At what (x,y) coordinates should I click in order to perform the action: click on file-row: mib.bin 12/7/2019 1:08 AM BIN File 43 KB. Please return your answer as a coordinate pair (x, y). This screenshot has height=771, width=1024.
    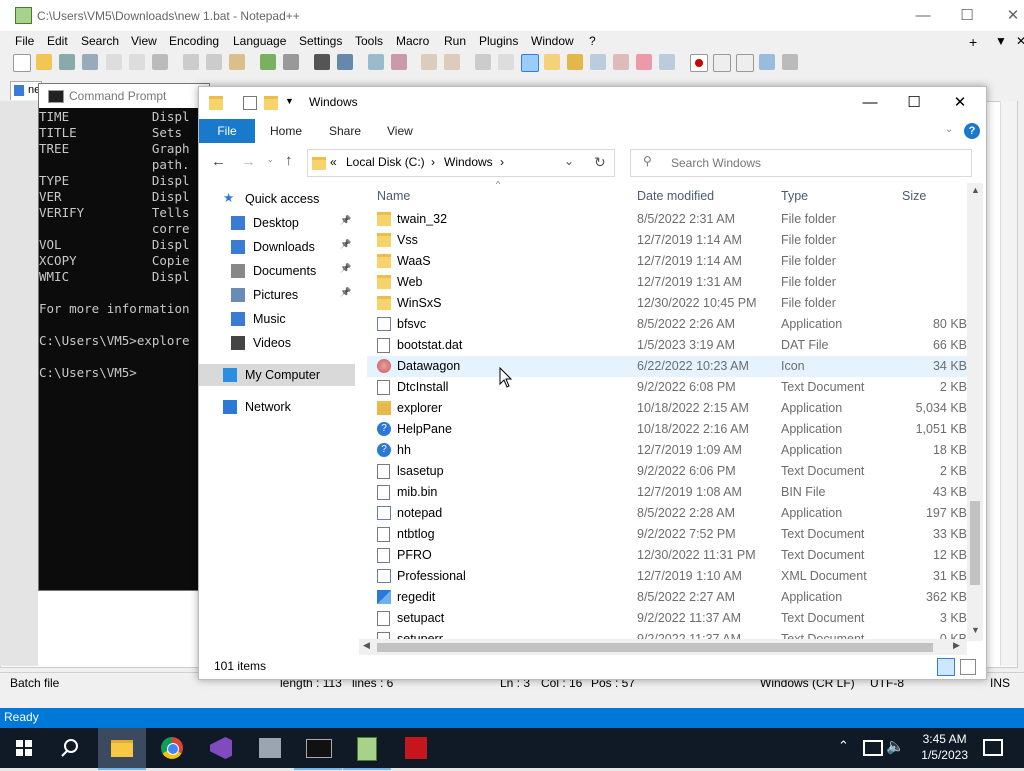
    Looking at the image, I should click on (667, 492).